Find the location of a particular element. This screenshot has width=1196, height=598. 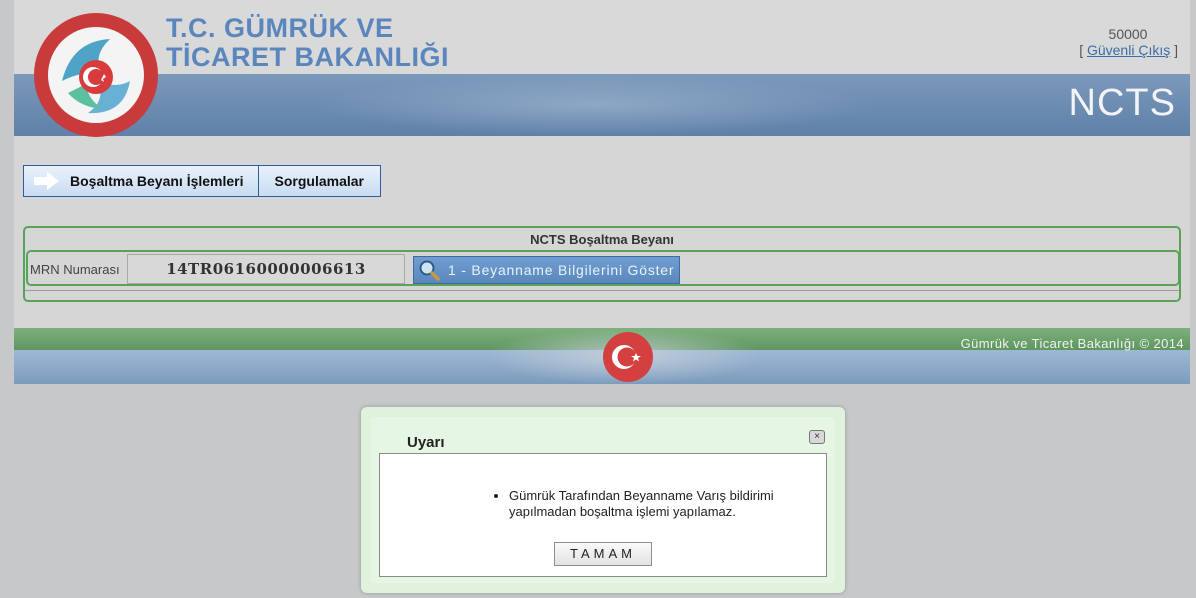

ministry-logo is located at coordinates (96, 75).